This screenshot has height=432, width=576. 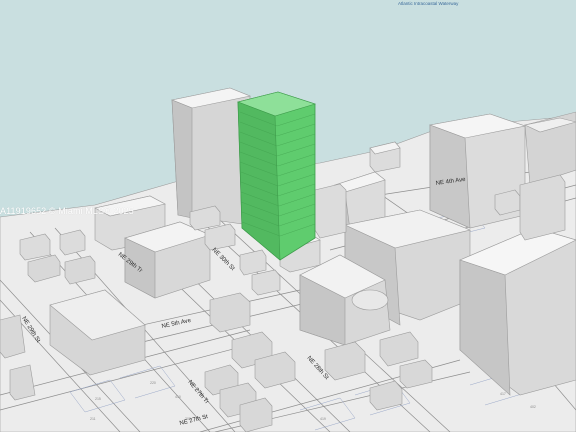 What do you see at coordinates (323, 419) in the screenshot?
I see `lot-number: 419` at bounding box center [323, 419].